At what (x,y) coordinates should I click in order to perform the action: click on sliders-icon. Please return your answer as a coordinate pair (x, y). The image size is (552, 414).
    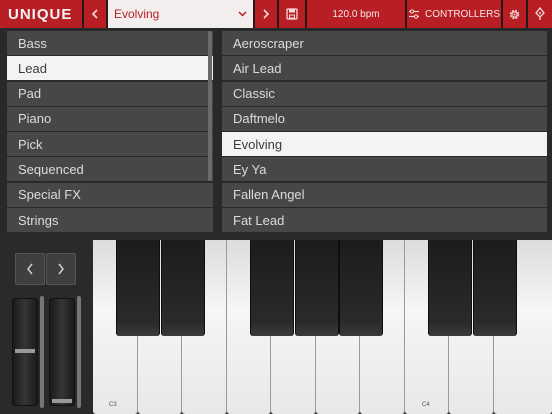
    Looking at the image, I should click on (413, 14).